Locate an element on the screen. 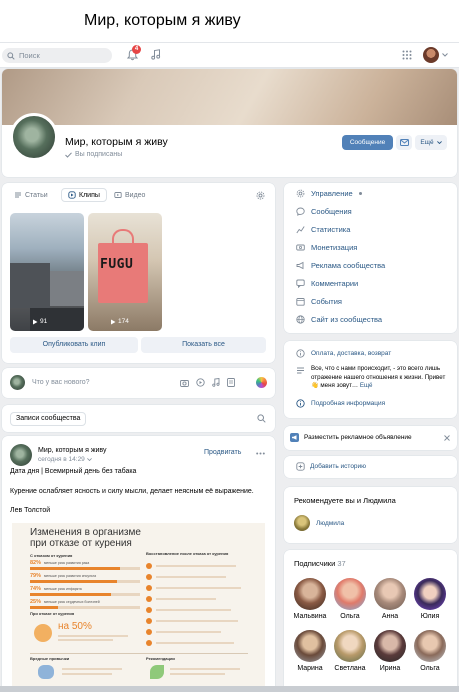 The height and width of the screenshot is (692, 459). community-name: Мир, которым я живу is located at coordinates (116, 142).